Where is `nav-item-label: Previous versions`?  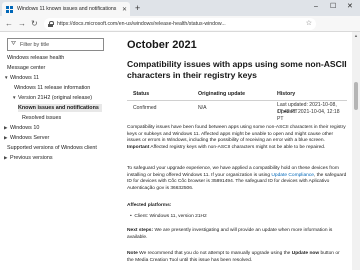
nav-item-label: Previous versions is located at coordinates (31, 158).